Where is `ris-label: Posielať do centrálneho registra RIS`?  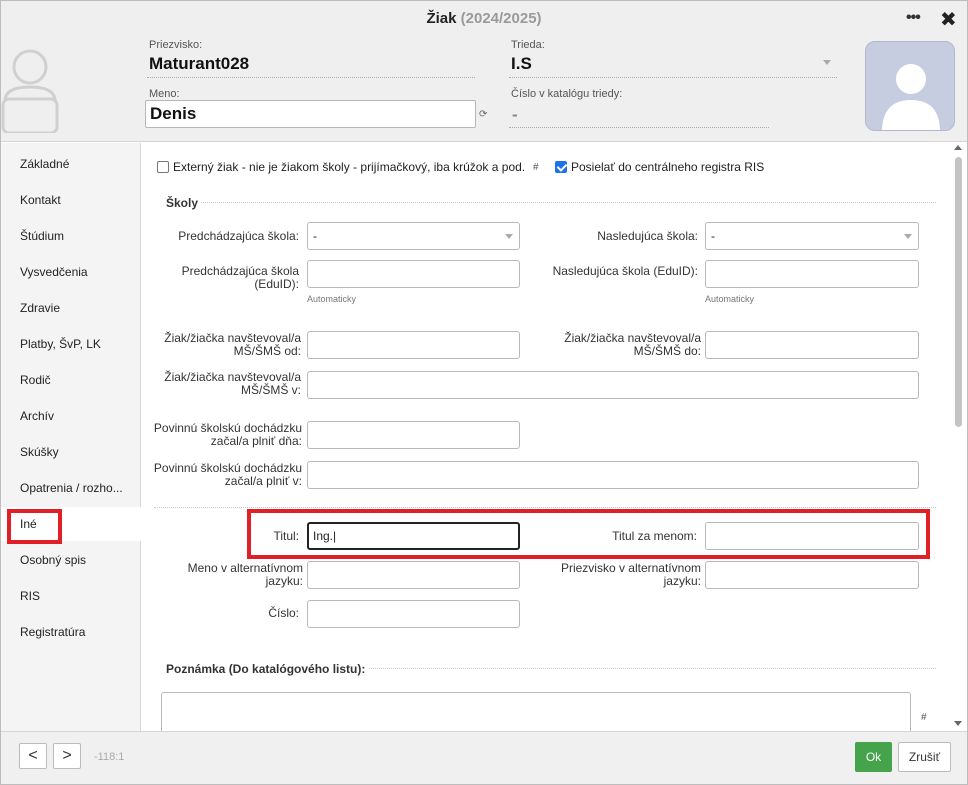
ris-label: Posielať do centrálneho registra RIS is located at coordinates (668, 167).